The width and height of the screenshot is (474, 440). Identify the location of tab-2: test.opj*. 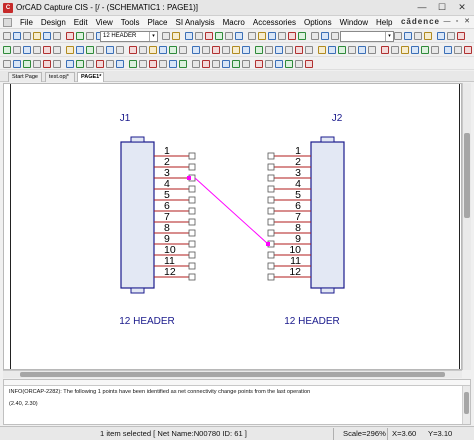
(60, 77).